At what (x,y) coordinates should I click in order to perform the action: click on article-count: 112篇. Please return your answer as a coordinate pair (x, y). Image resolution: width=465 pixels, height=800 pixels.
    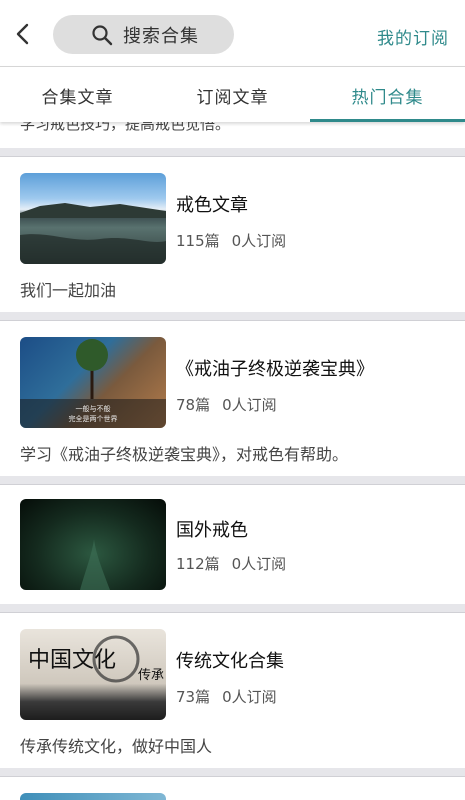
    Looking at the image, I should click on (198, 564).